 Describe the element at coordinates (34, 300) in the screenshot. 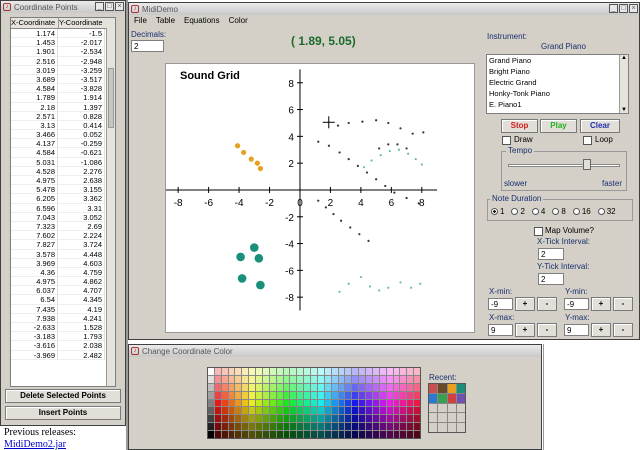

I see `x-coordinate-cell: 6.54` at that location.